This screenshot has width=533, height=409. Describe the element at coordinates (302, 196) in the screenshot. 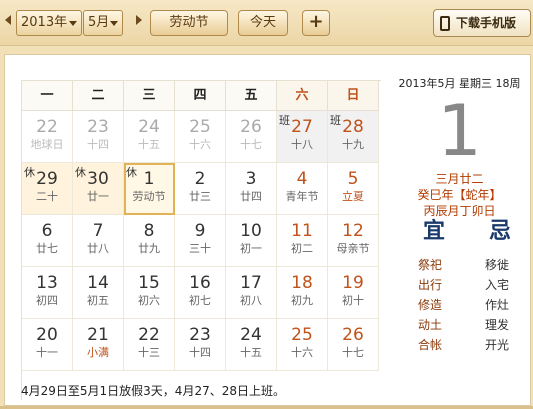

I see `lunar-label: 青年节` at that location.